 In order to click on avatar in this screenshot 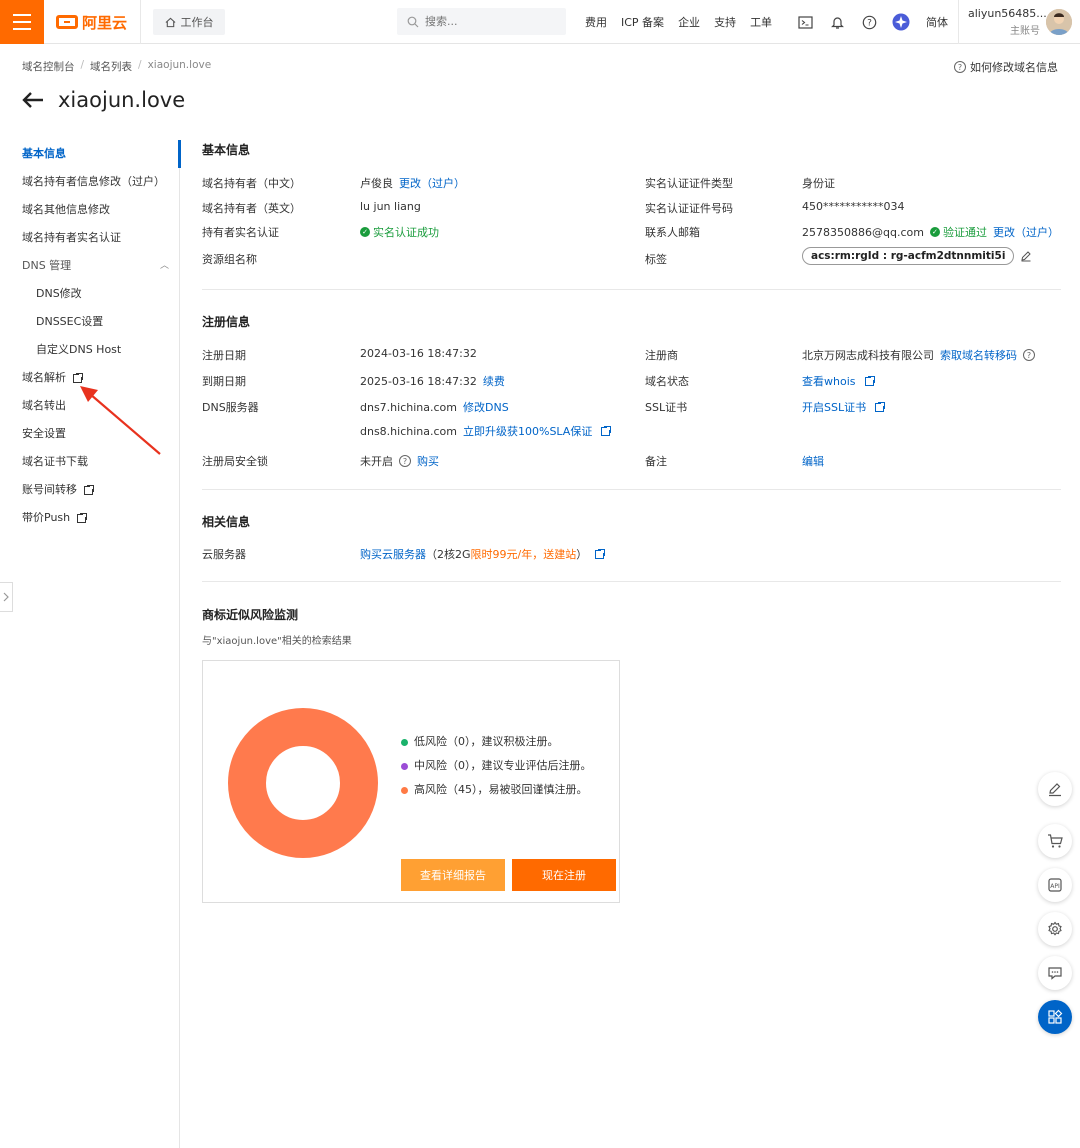, I will do `click(1059, 22)`.